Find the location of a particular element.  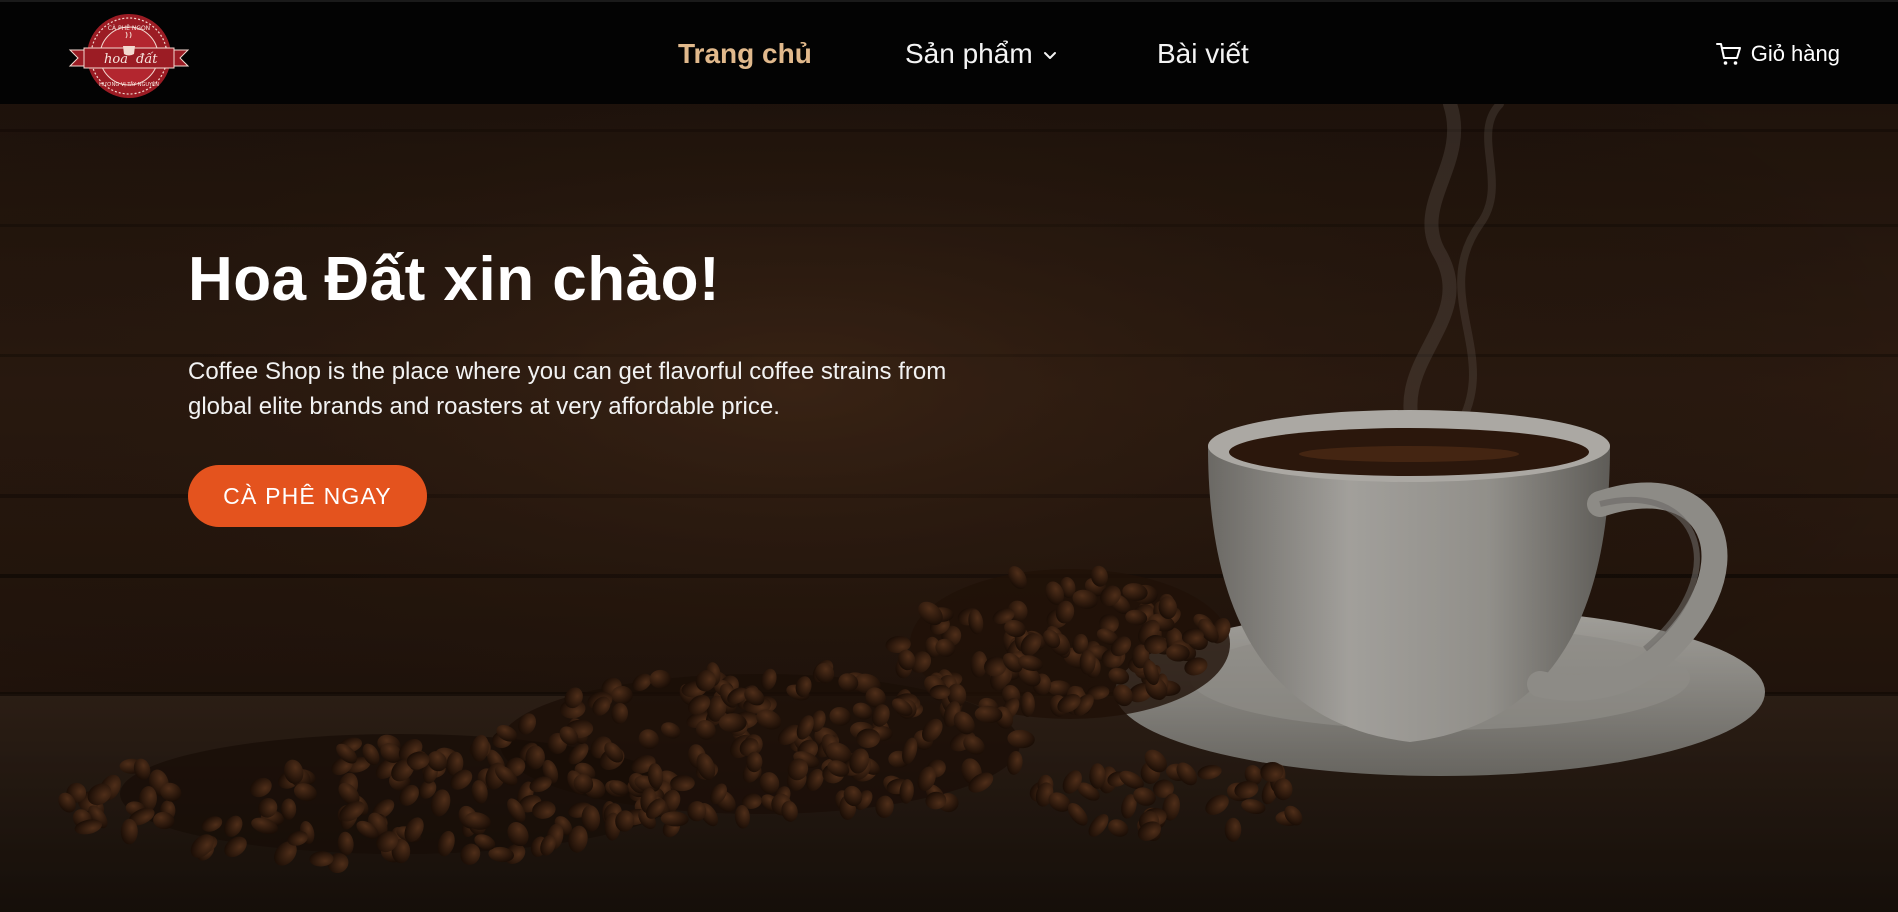

nav-item-products: Sản phẩm is located at coordinates (982, 54).